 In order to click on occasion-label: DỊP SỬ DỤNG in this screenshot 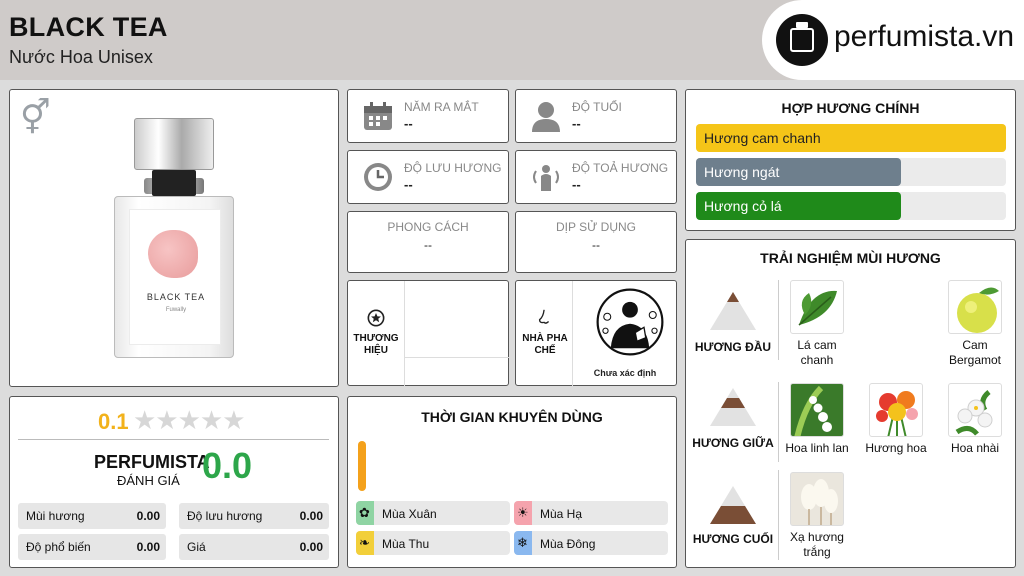, I will do `click(596, 227)`.